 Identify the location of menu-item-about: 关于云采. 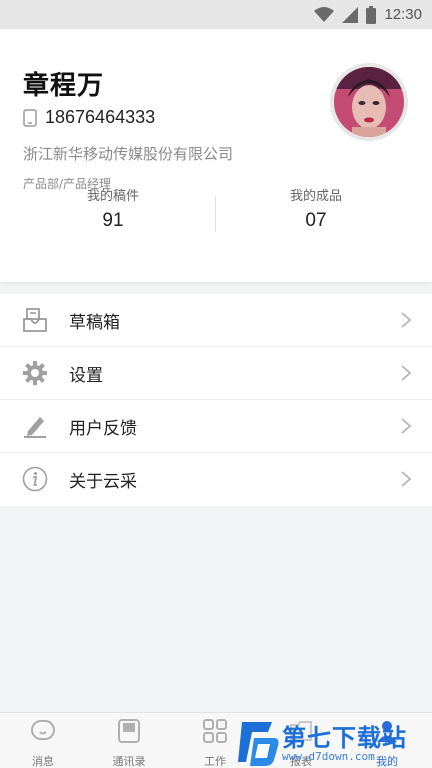
(216, 479).